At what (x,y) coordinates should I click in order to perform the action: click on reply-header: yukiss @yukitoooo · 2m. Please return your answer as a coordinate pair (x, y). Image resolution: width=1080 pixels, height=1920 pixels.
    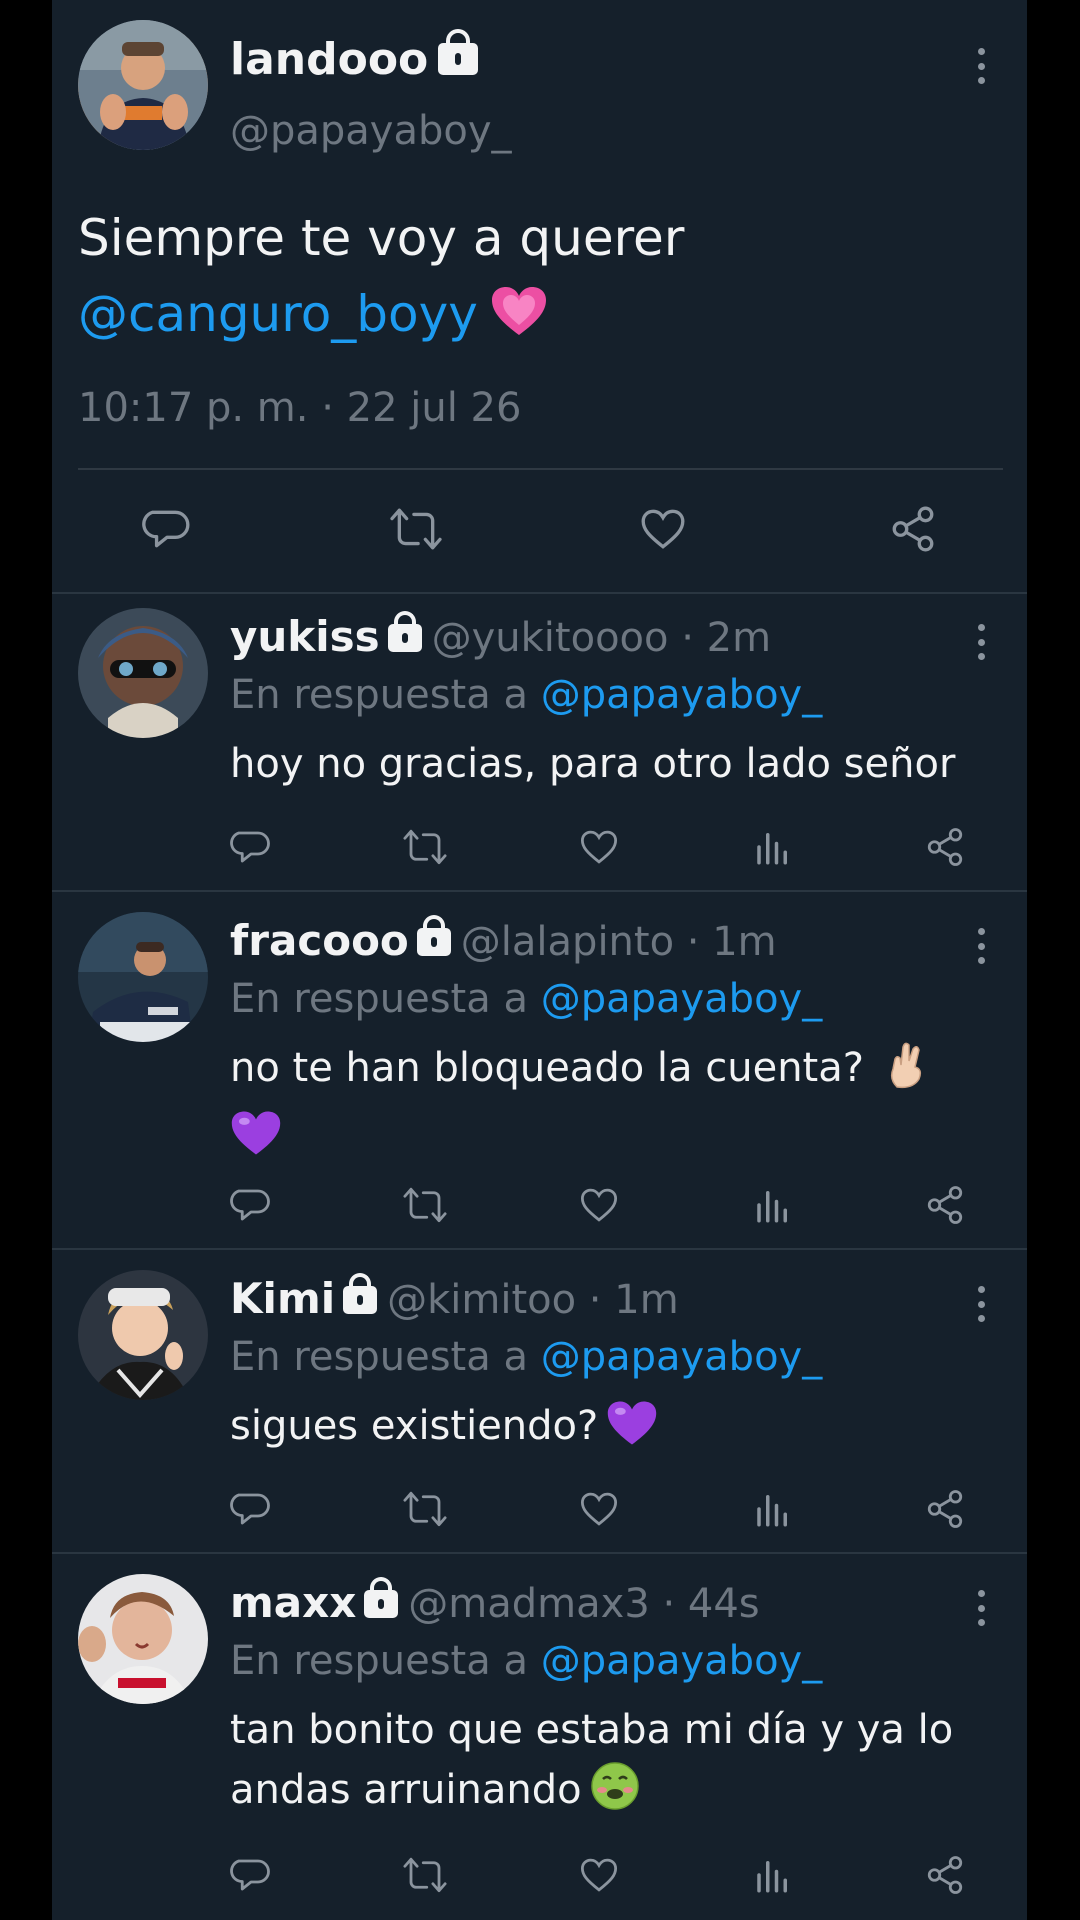
    Looking at the image, I should click on (500, 636).